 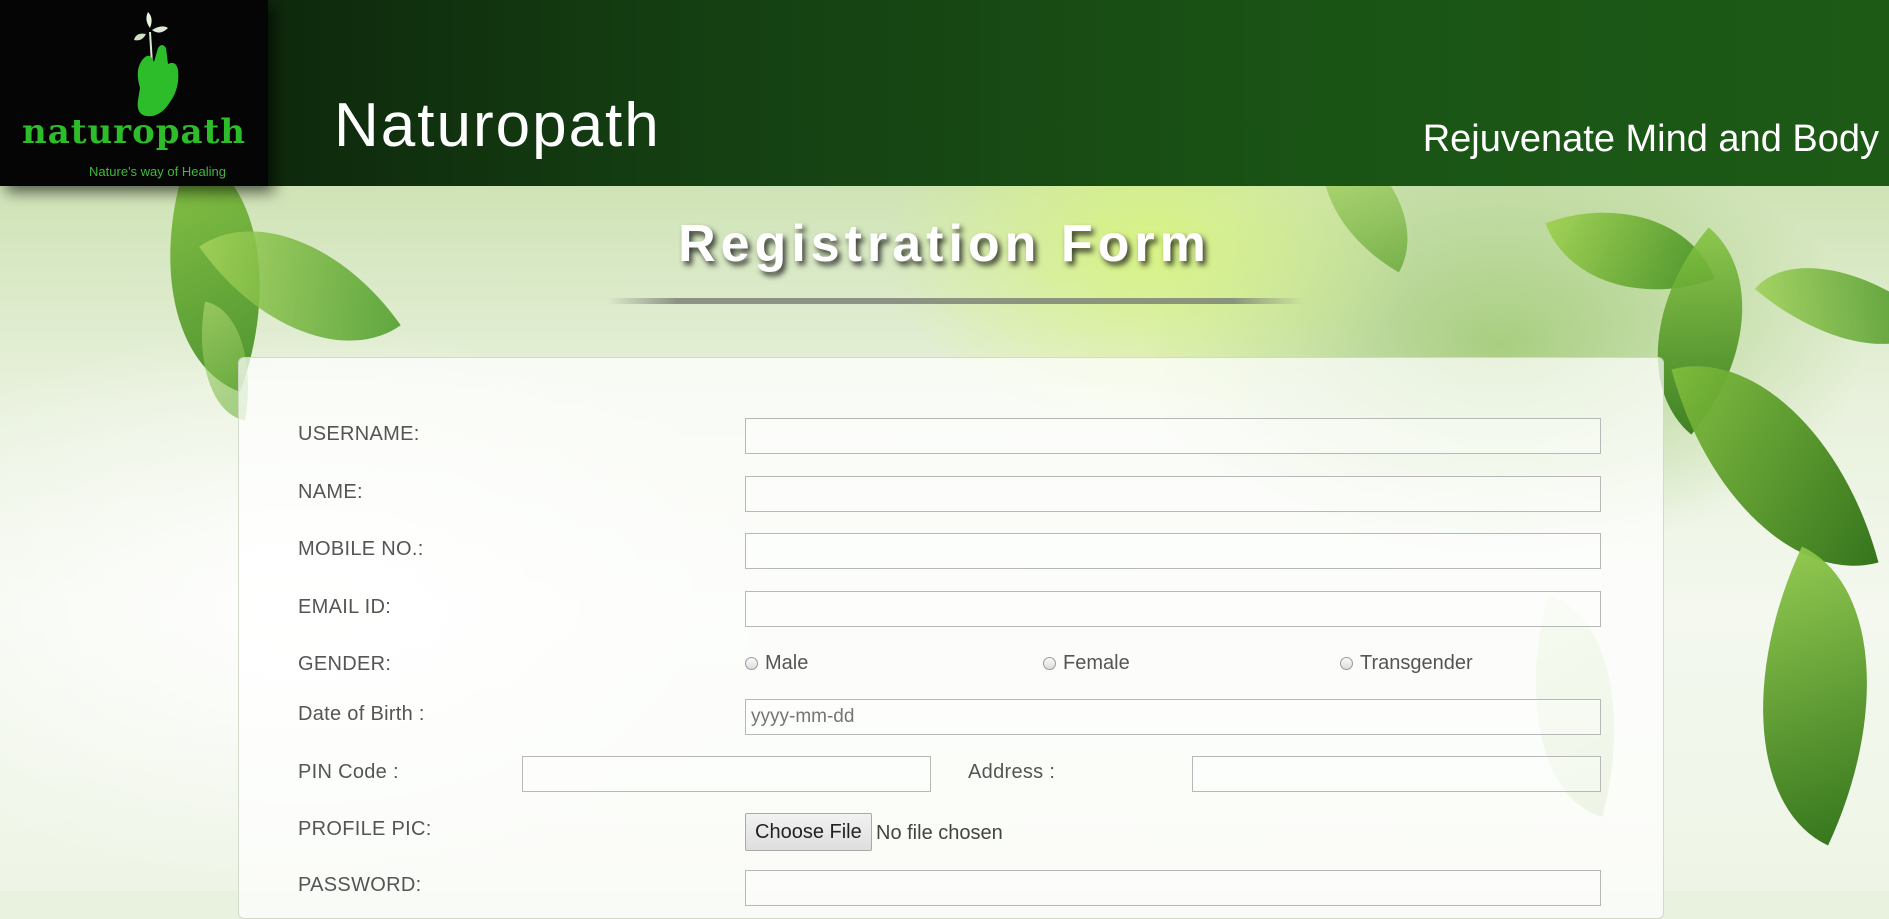 What do you see at coordinates (1346, 663) in the screenshot?
I see `radio-transgender` at bounding box center [1346, 663].